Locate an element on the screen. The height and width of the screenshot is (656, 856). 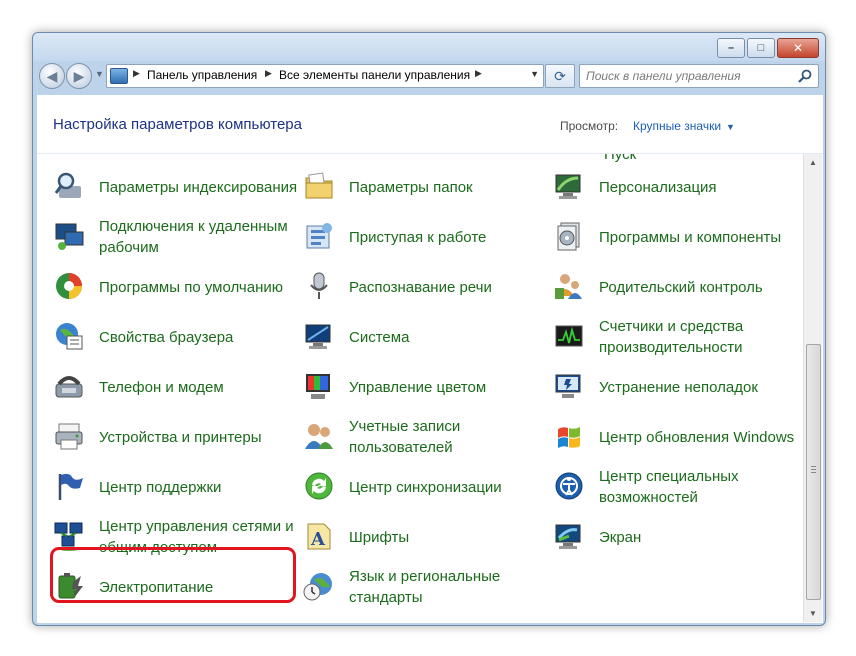
item-label: Учетные записи пользователей is located at coordinates (449, 437).